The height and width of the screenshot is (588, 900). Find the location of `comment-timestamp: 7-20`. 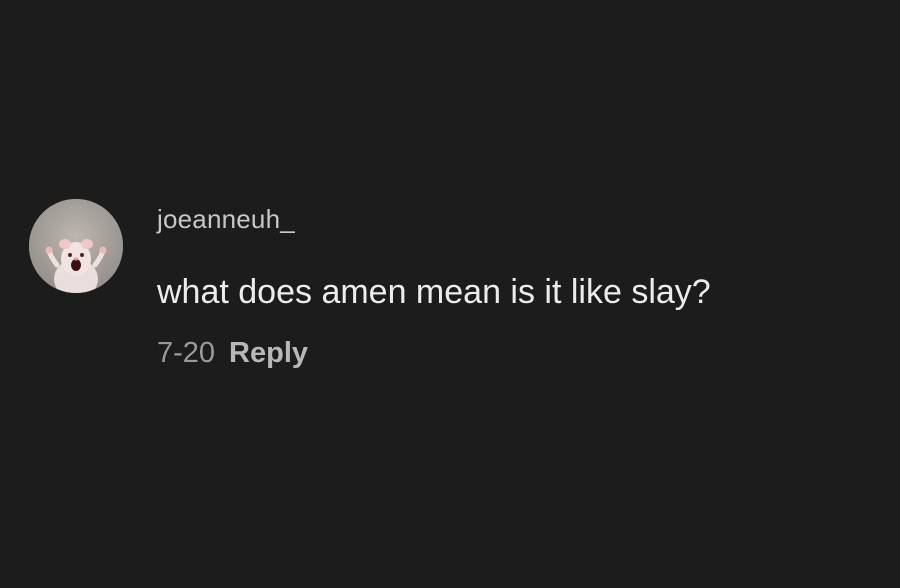

comment-timestamp: 7-20 is located at coordinates (186, 353).